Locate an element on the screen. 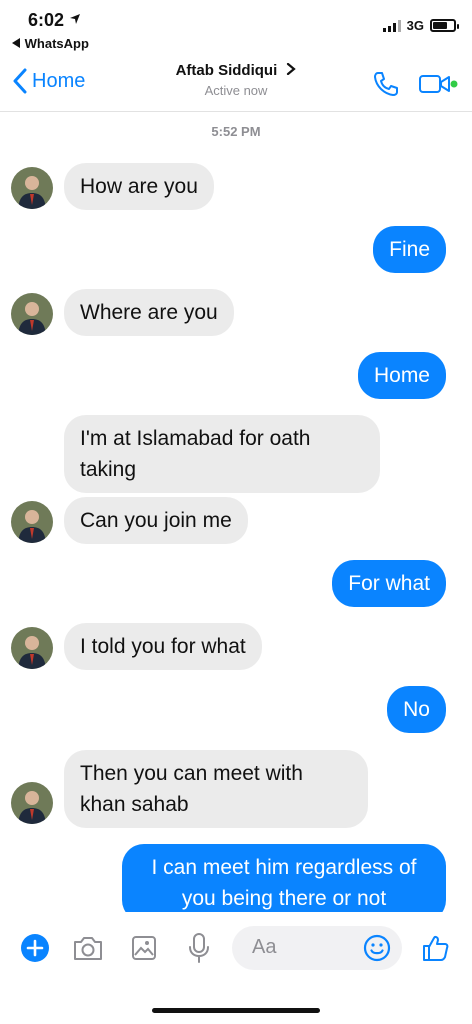  outgoing-message-bubble: No is located at coordinates (416, 709).